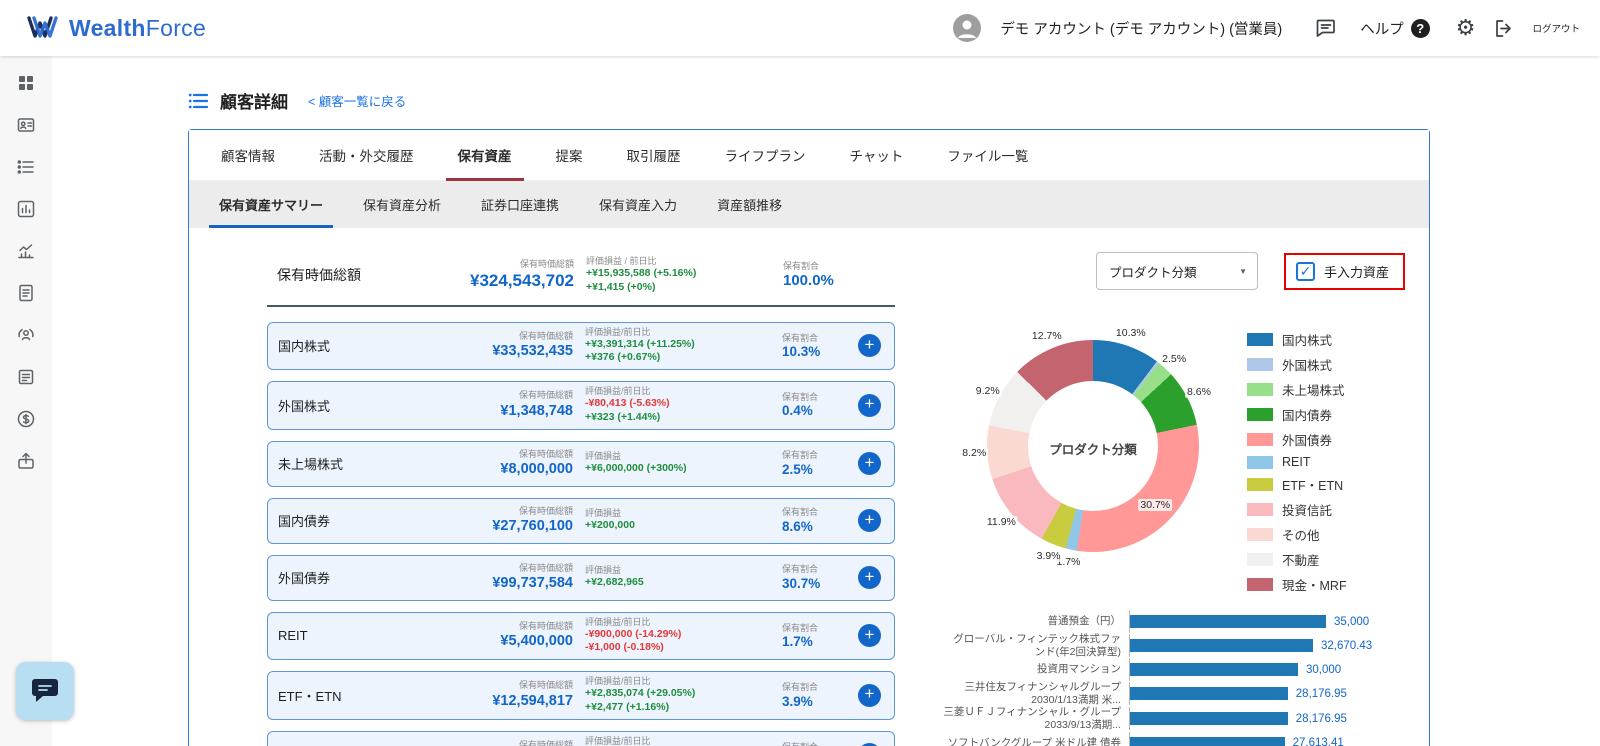 The width and height of the screenshot is (1600, 746). What do you see at coordinates (1356, 272) in the screenshot?
I see `manual-asset-label: 手入力資産` at bounding box center [1356, 272].